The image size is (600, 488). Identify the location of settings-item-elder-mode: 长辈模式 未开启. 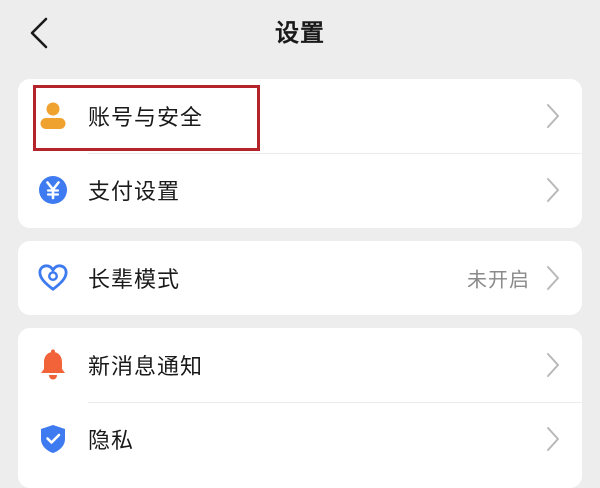
(300, 278).